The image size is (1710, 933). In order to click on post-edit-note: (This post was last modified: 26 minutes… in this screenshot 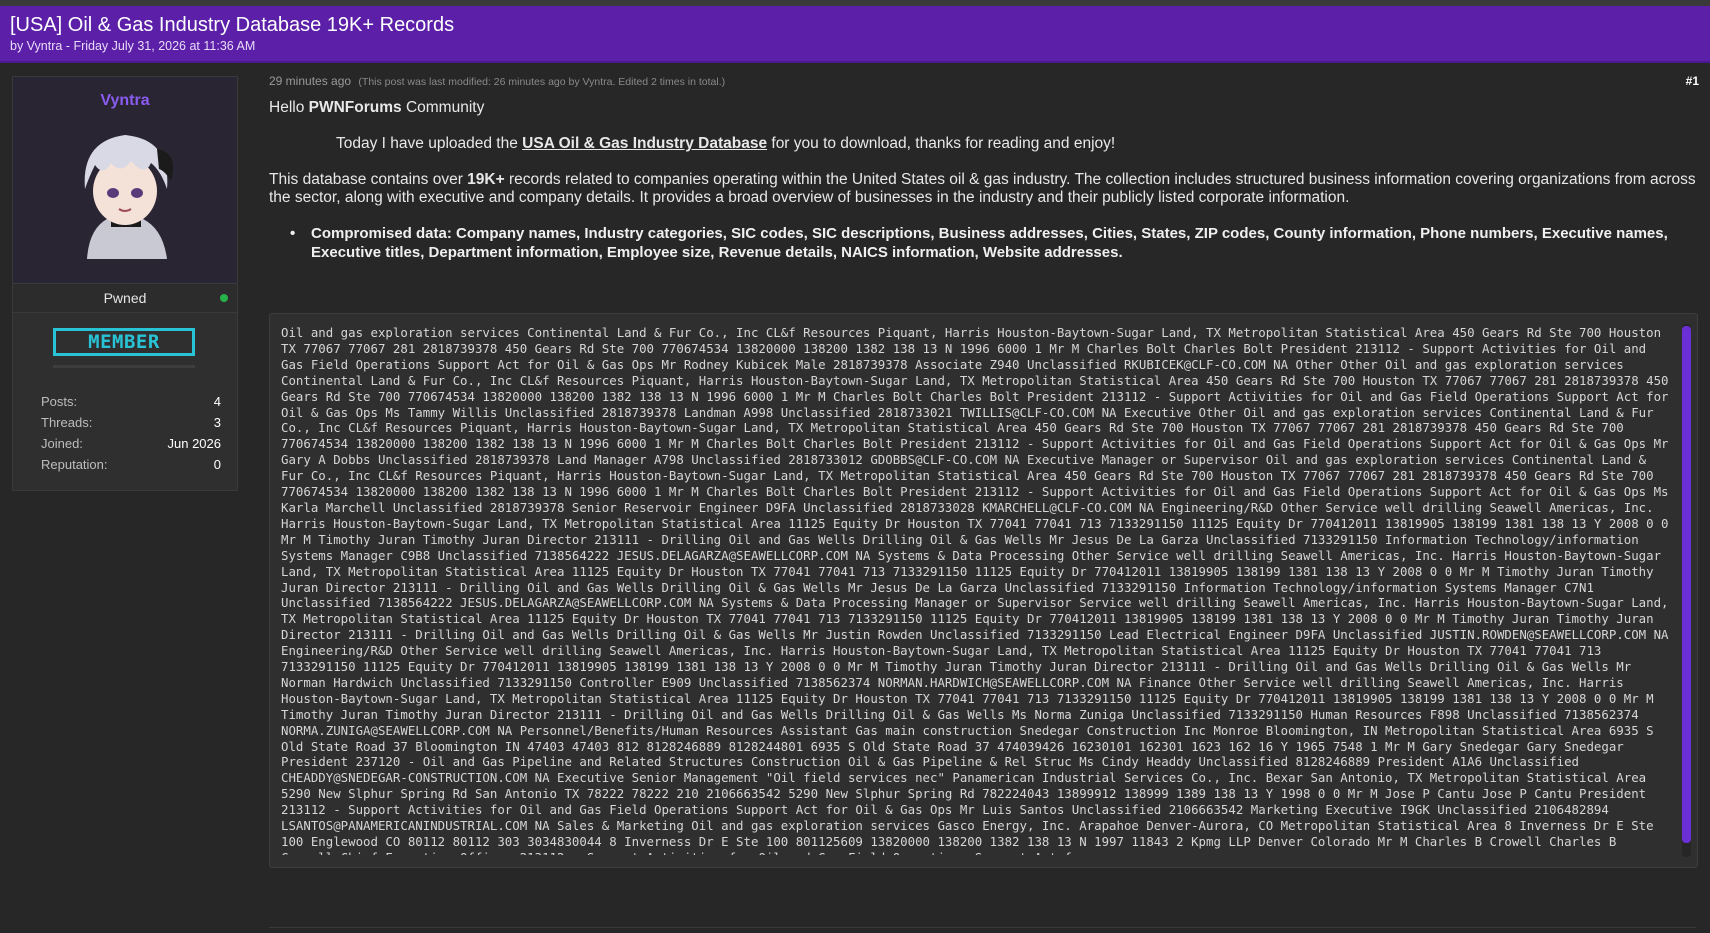, I will do `click(542, 82)`.